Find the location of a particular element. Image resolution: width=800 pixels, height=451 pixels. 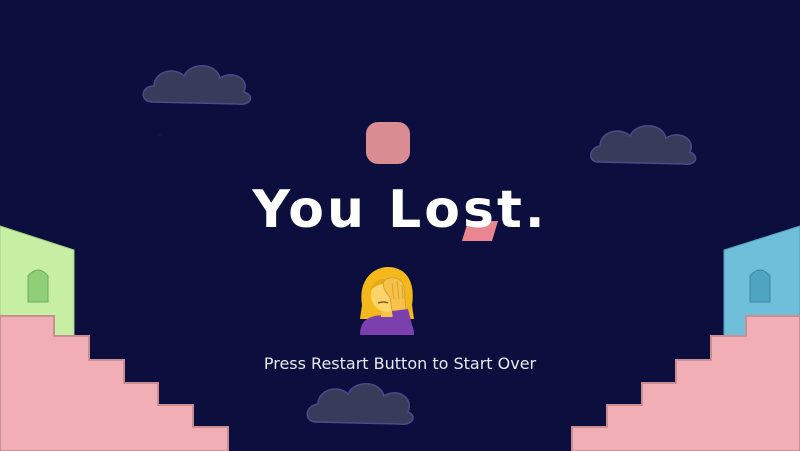

right-house-door-icon is located at coordinates (760, 286).